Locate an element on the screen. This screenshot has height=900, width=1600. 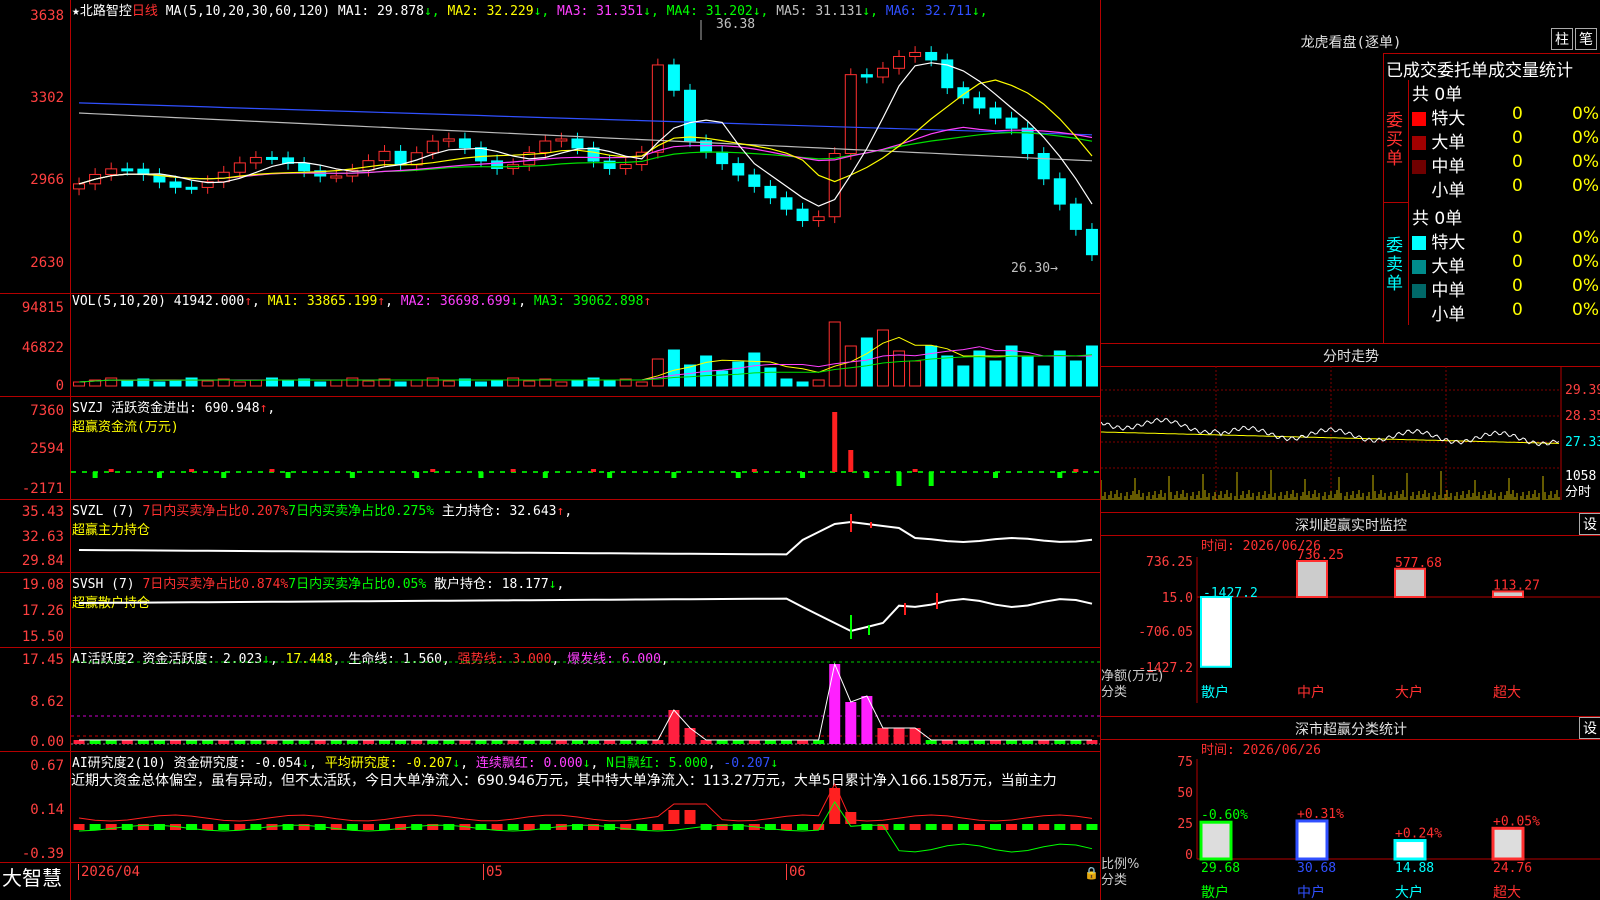
low-label: 26.30→ is located at coordinates (1034, 268).